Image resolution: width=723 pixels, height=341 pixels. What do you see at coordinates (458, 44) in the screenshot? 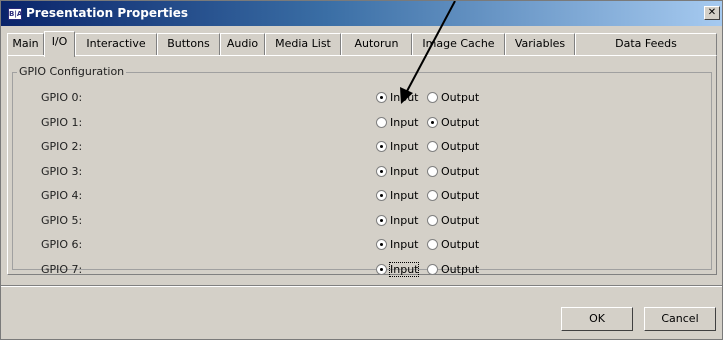
I see `tab-image-cache: Image Cache` at bounding box center [458, 44].